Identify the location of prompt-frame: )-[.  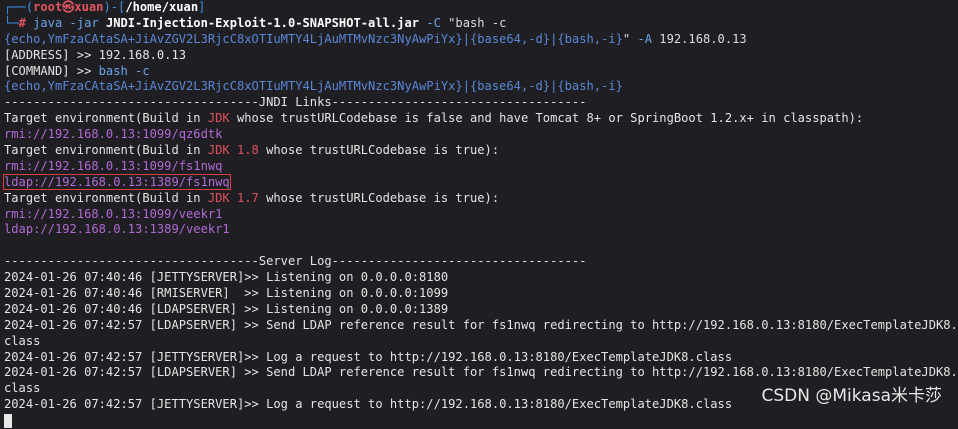
(114, 7).